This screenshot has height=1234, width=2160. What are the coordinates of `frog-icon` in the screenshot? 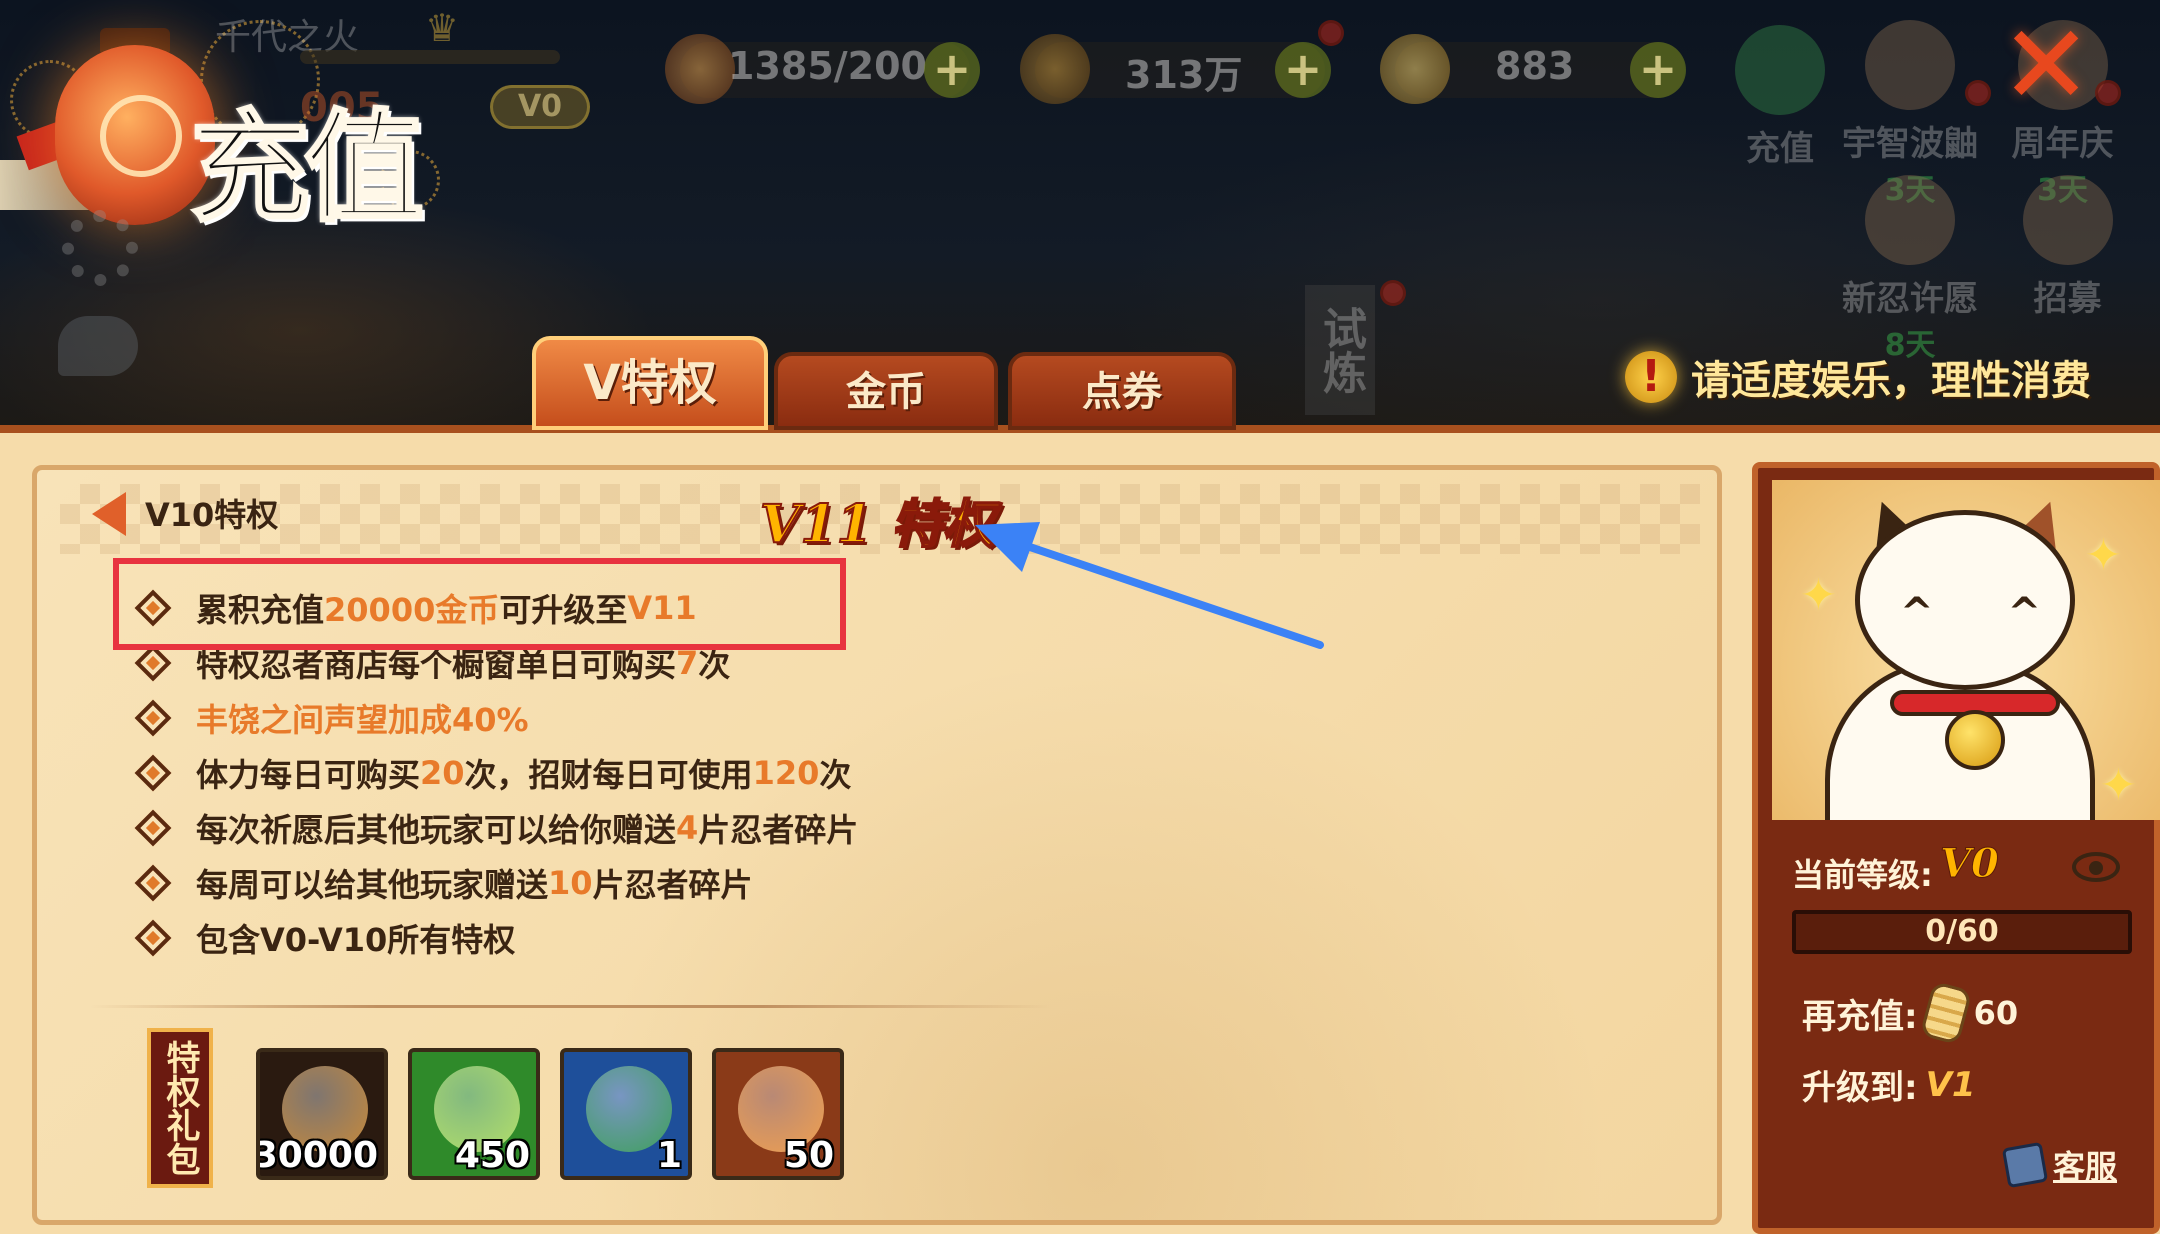 It's located at (1780, 70).